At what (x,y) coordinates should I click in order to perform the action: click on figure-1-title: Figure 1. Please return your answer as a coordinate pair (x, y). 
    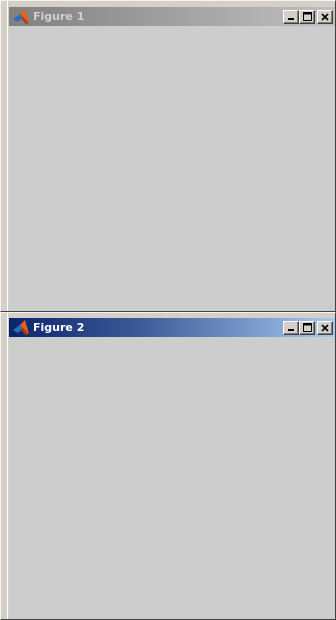
    Looking at the image, I should click on (59, 16).